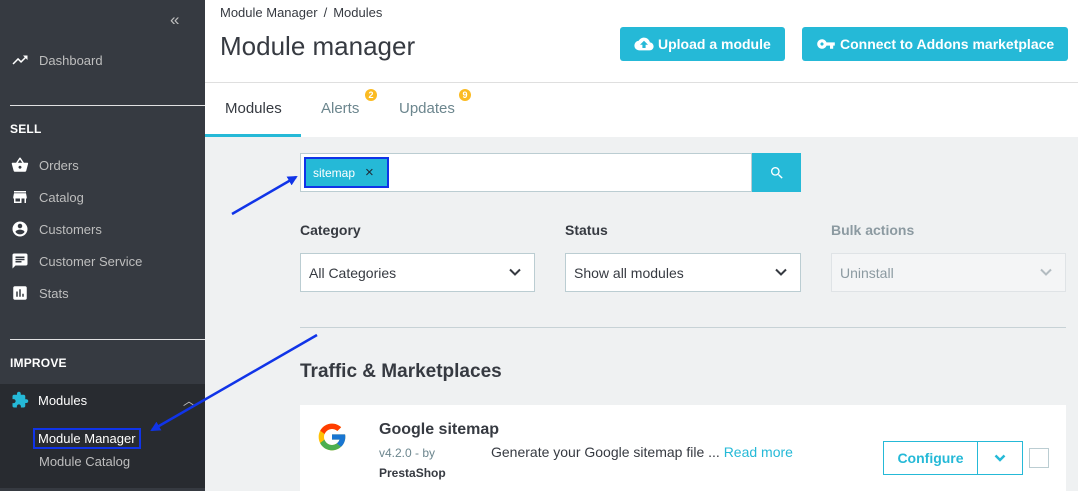 The image size is (1078, 491). What do you see at coordinates (369, 172) in the screenshot?
I see `close-icon: ×` at bounding box center [369, 172].